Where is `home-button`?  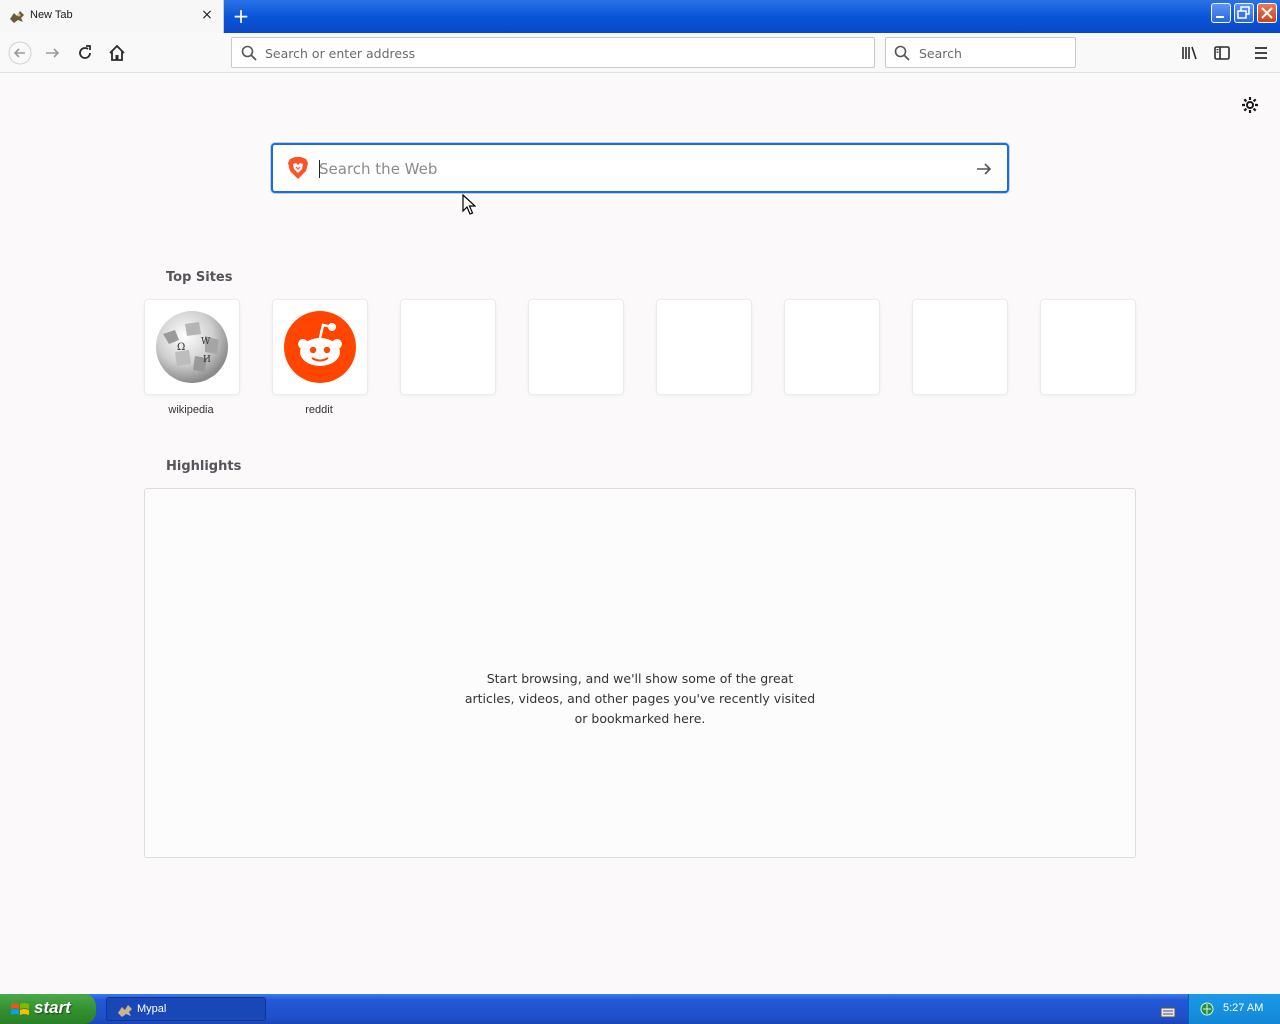 home-button is located at coordinates (117, 53).